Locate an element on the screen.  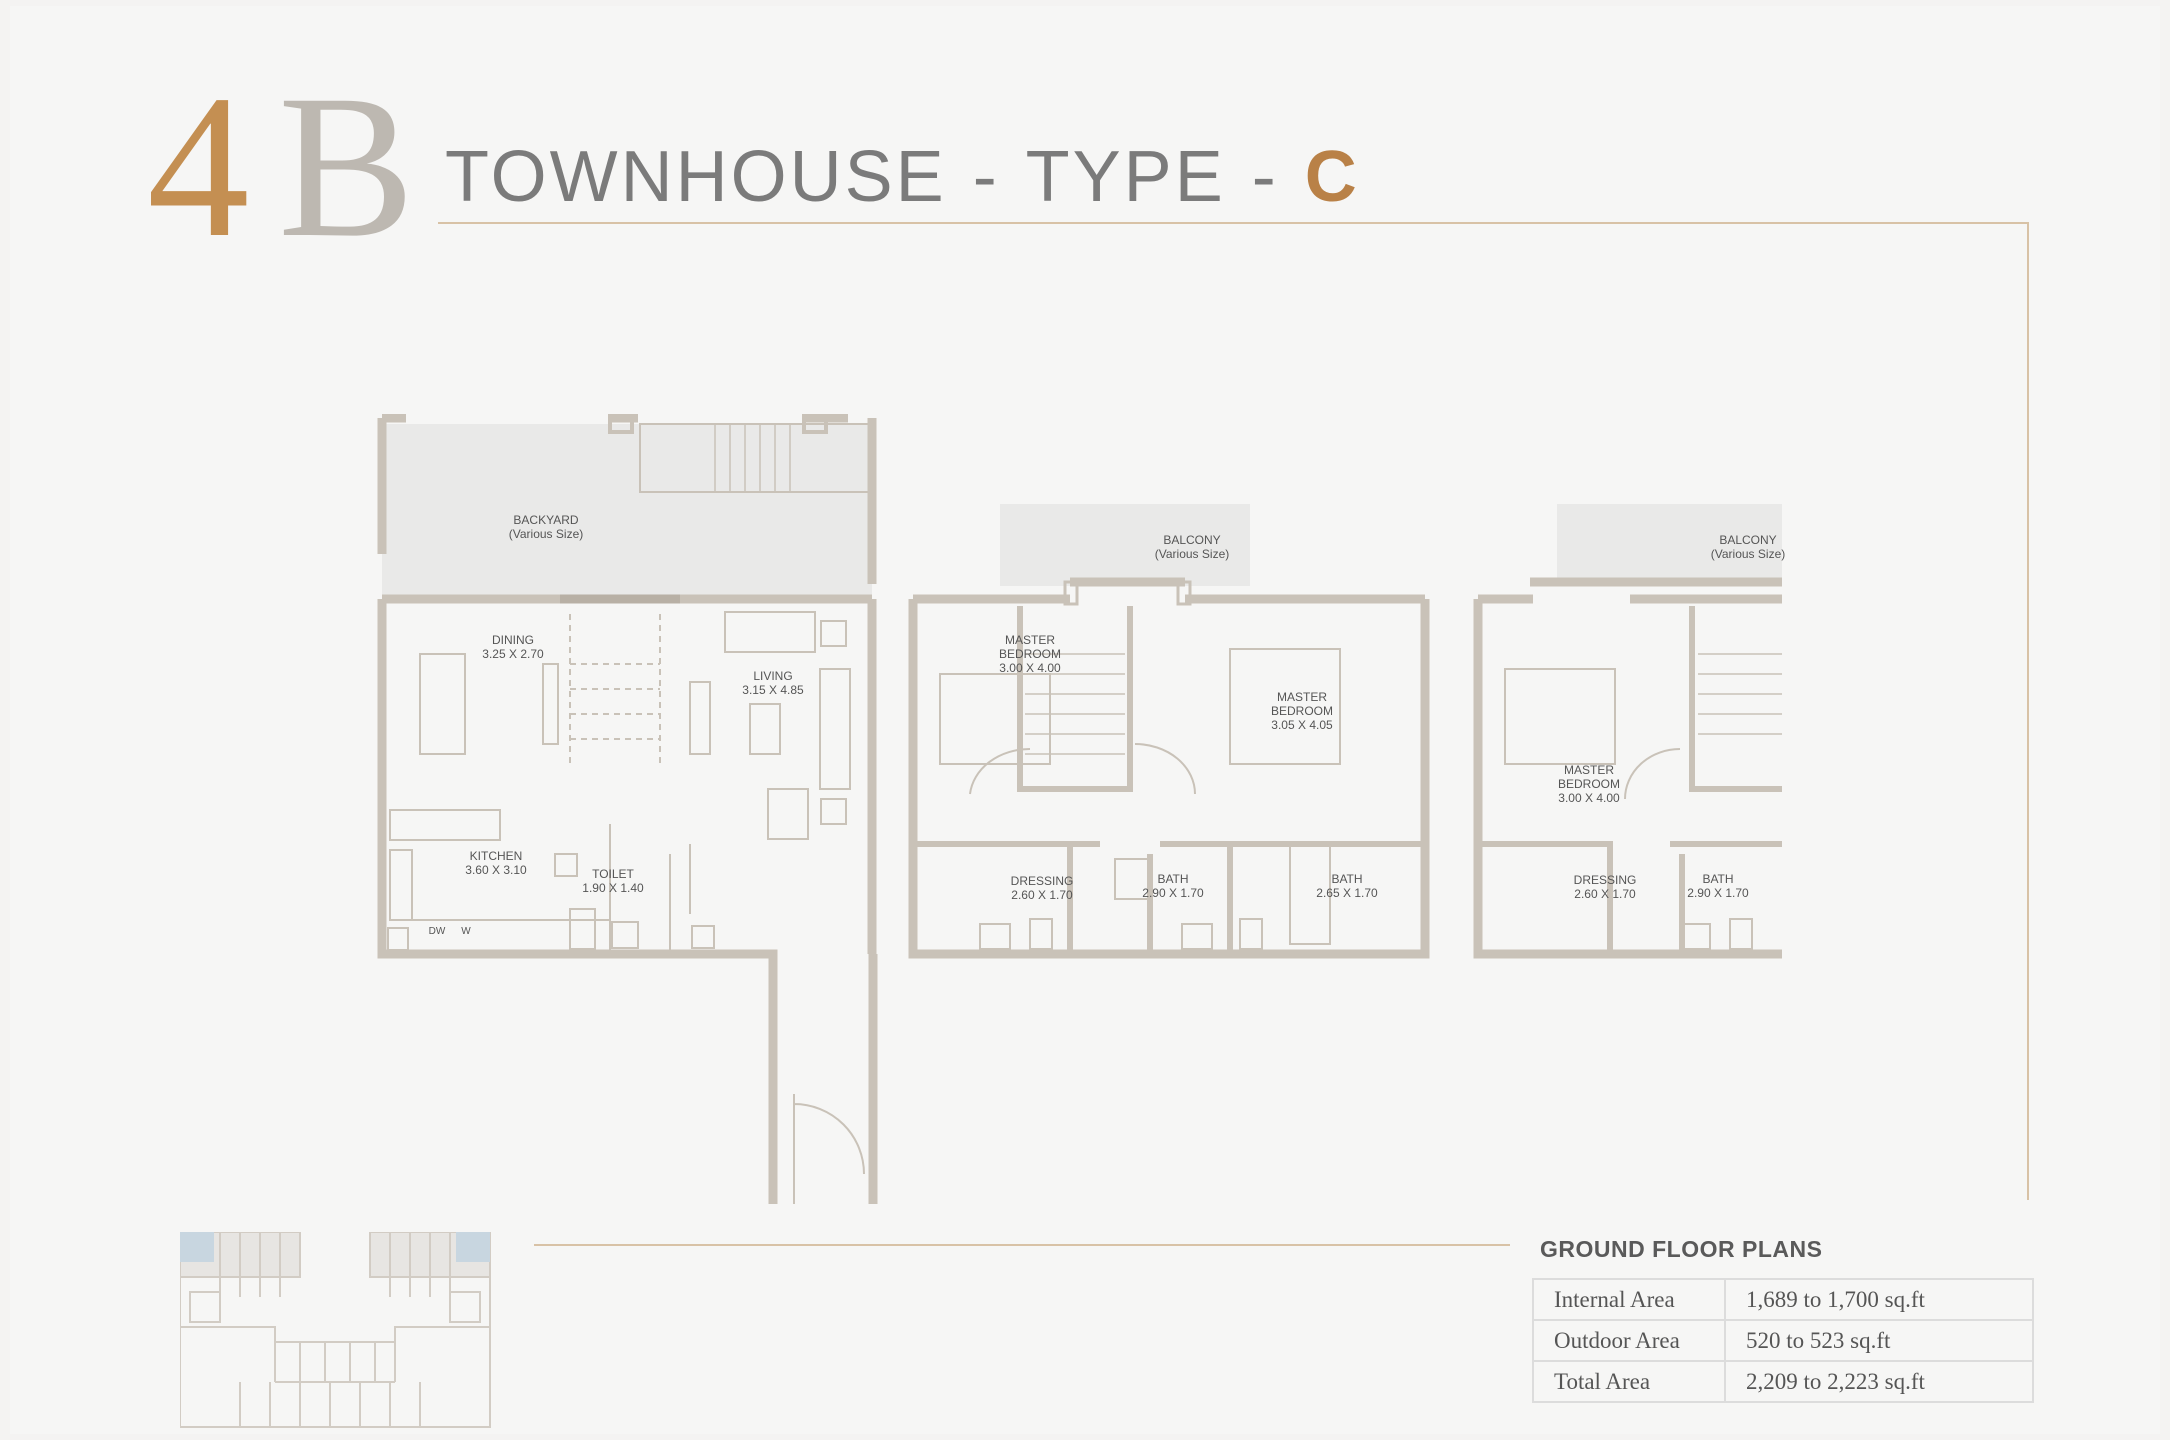
ground-floor-plans-heading: GROUND FLOOR PLANS is located at coordinates (1681, 1249).